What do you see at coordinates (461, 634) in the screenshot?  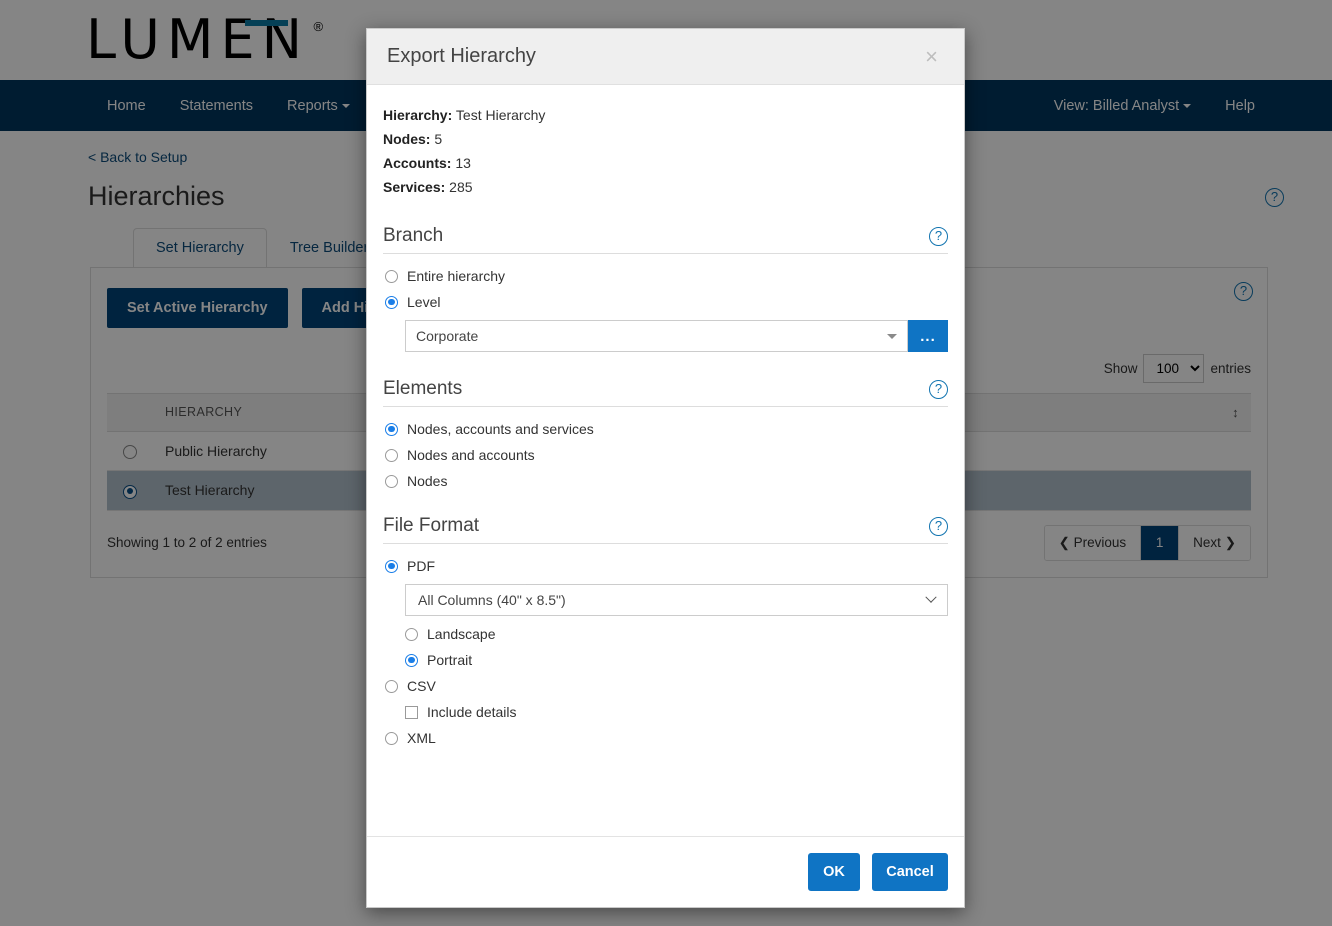 I see `radio-landscape-label: Landscape` at bounding box center [461, 634].